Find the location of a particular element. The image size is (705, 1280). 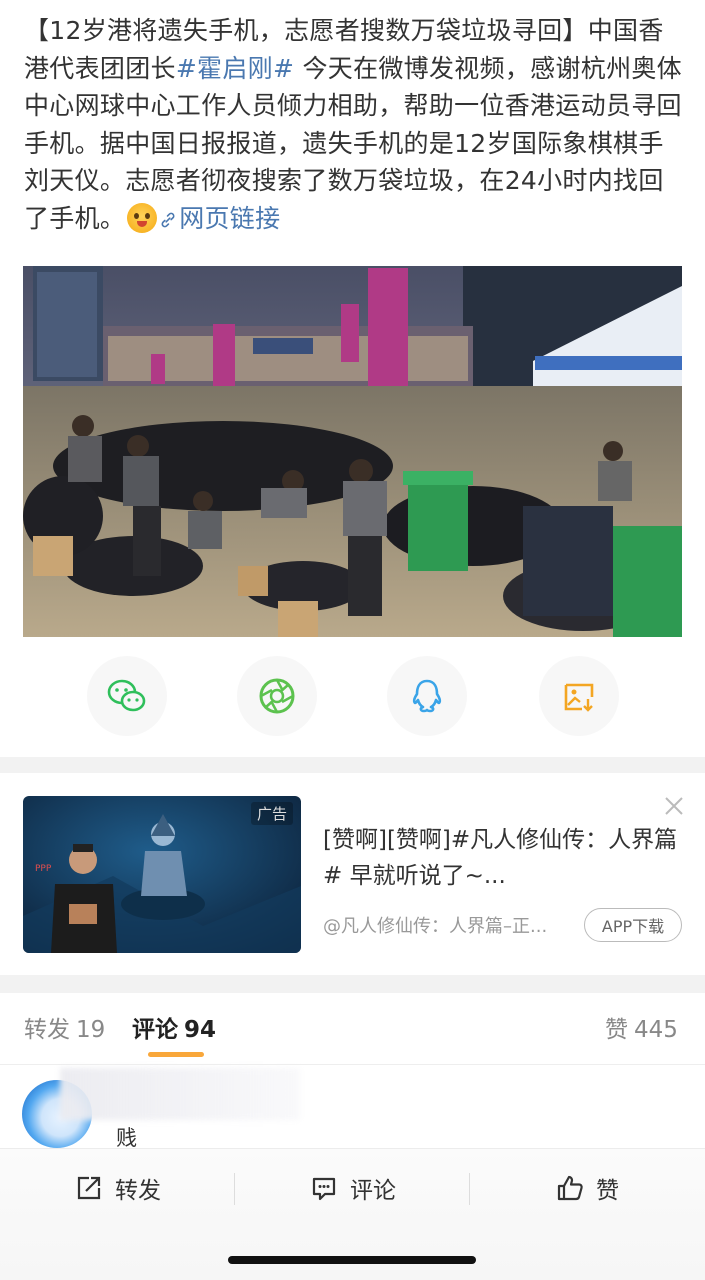

share-wechat-button is located at coordinates (127, 696).